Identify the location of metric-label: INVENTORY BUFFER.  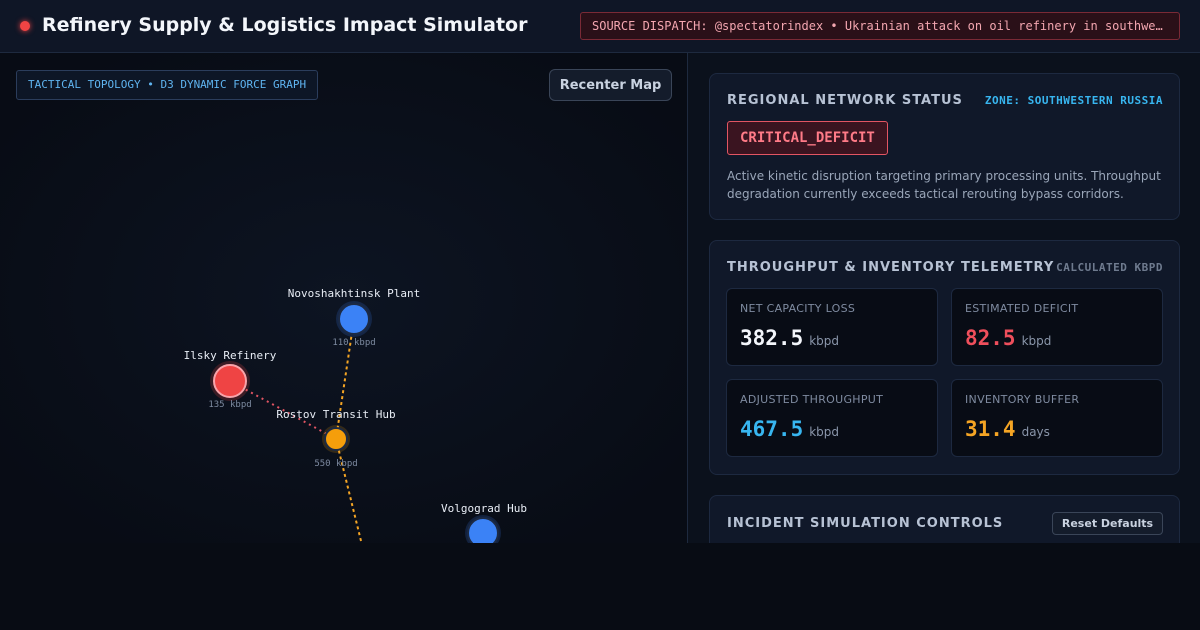
(1022, 399).